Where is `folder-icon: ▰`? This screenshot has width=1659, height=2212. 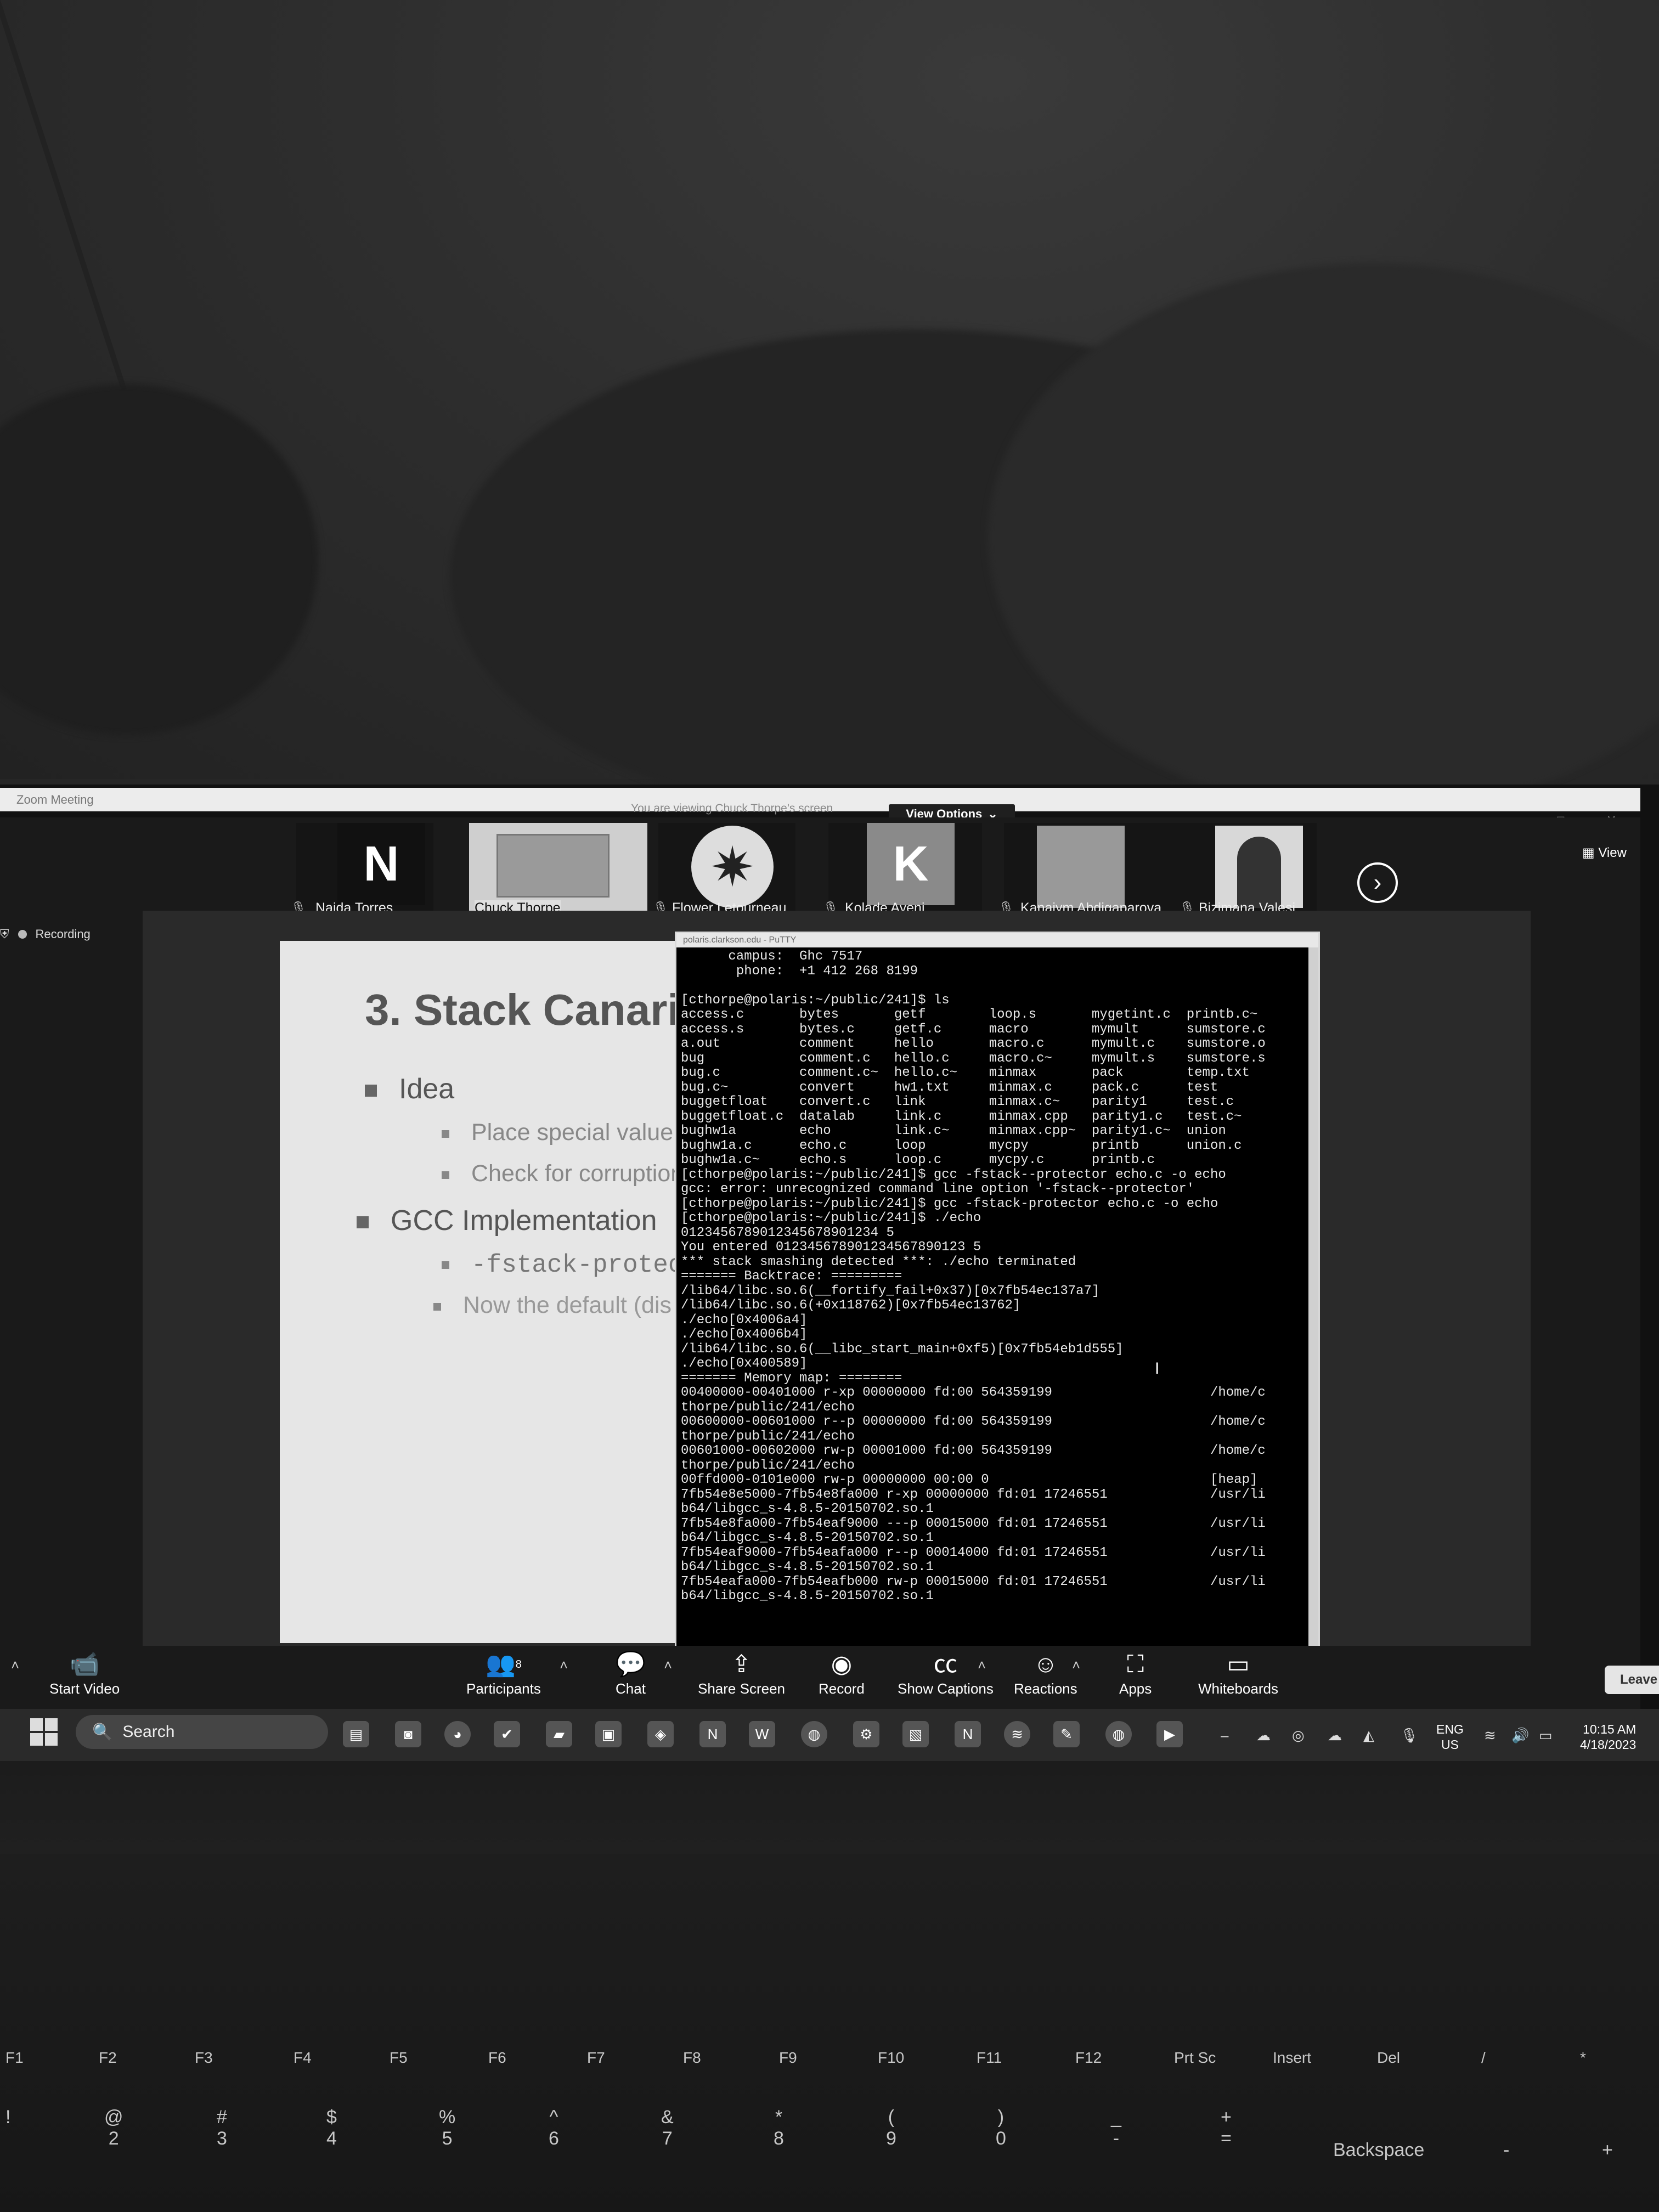 folder-icon: ▰ is located at coordinates (559, 1734).